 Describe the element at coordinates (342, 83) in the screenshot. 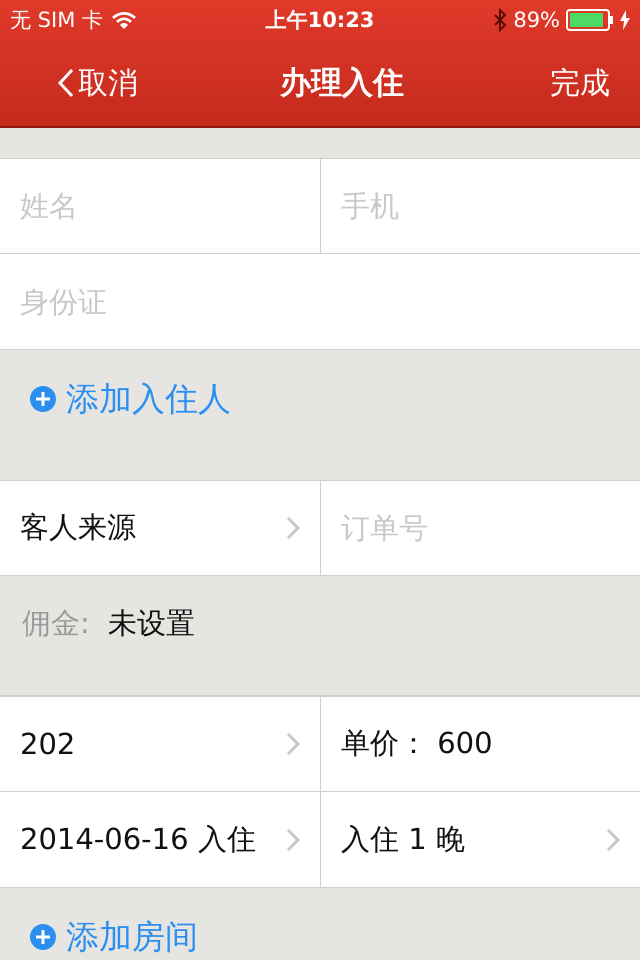

I see `page-title: 办理入住` at that location.